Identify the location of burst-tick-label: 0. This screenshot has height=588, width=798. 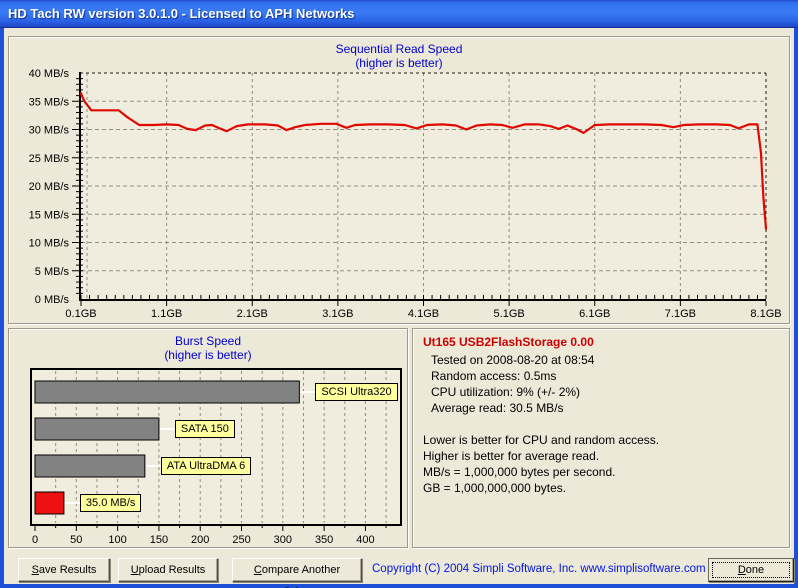
(35, 540).